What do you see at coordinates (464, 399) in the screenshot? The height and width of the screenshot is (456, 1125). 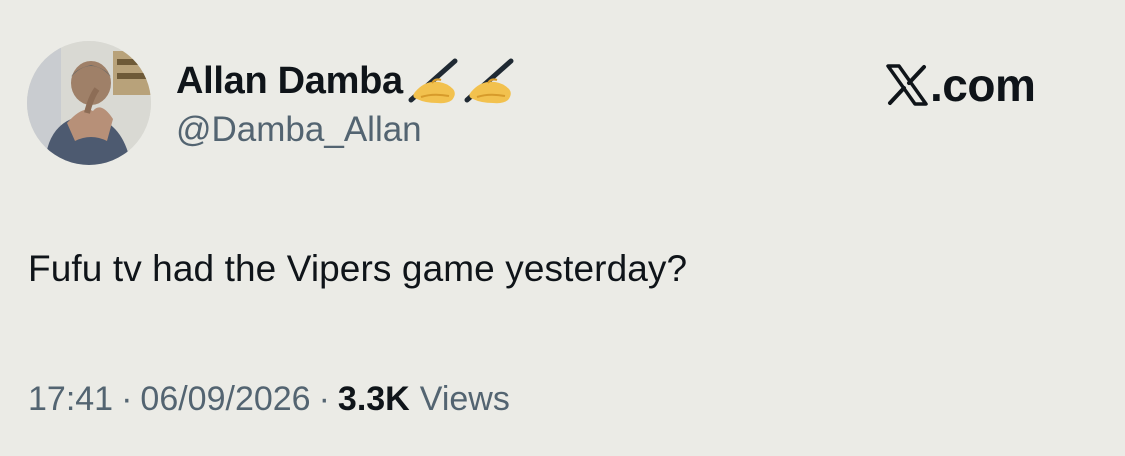 I see `views-label: Views` at bounding box center [464, 399].